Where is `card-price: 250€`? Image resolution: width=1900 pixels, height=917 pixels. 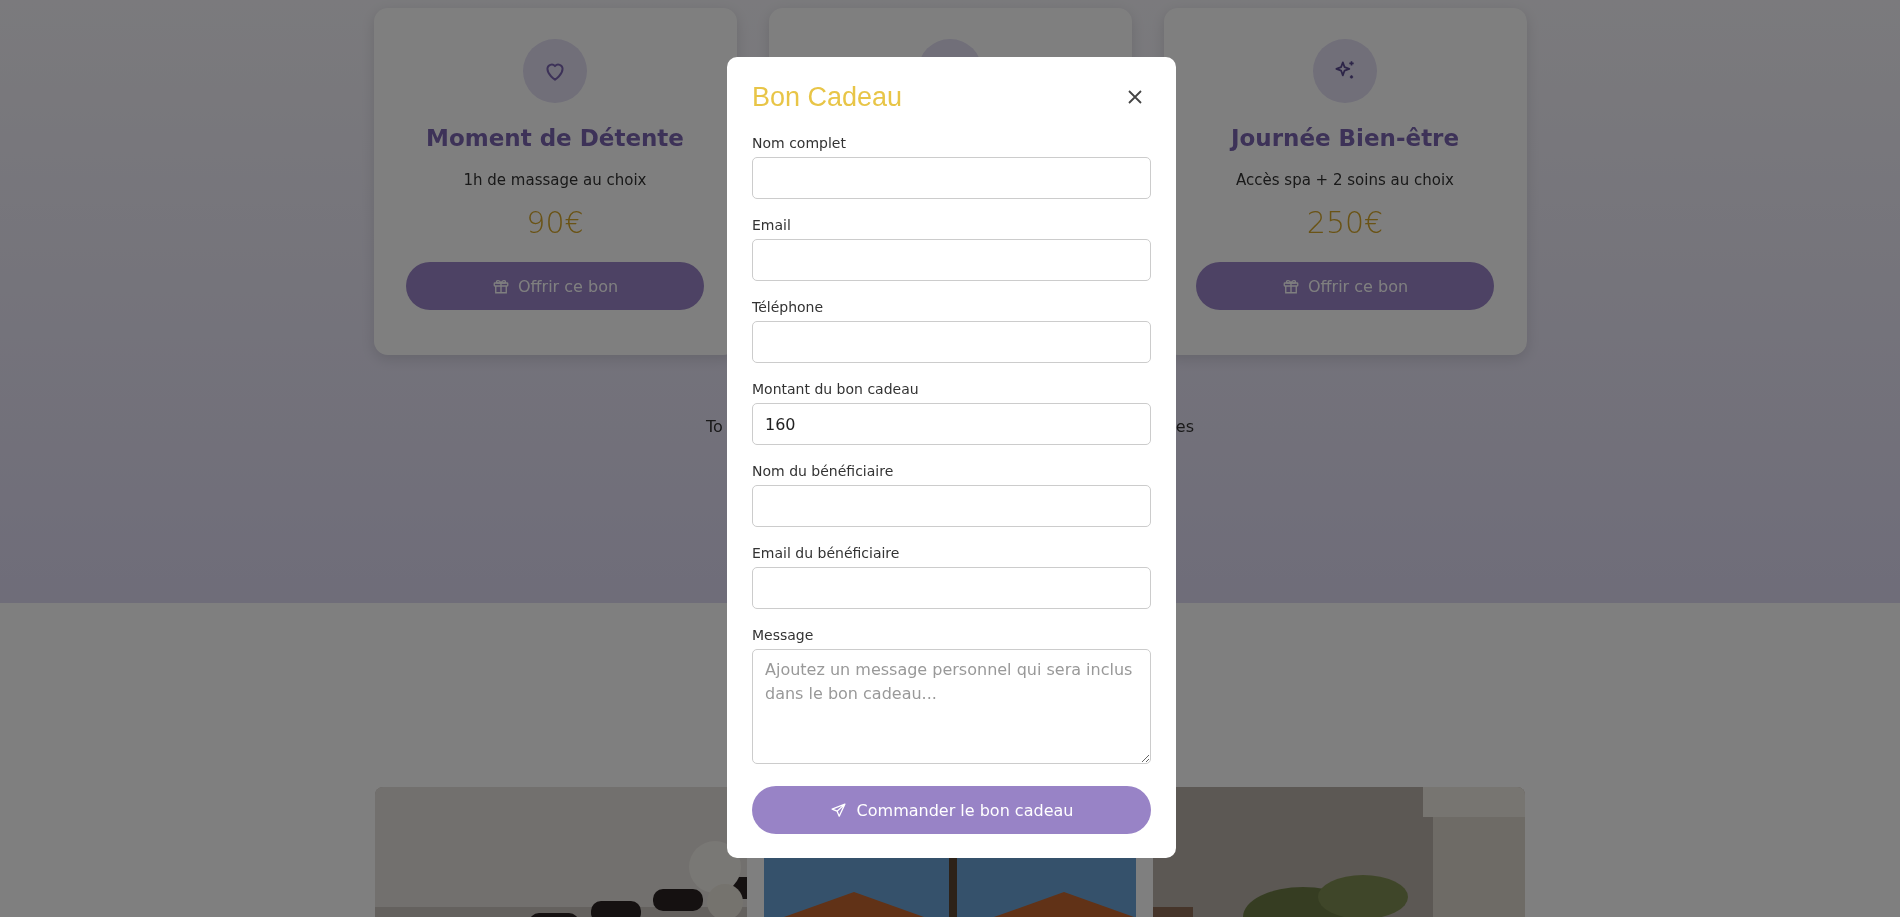 card-price: 250€ is located at coordinates (1345, 222).